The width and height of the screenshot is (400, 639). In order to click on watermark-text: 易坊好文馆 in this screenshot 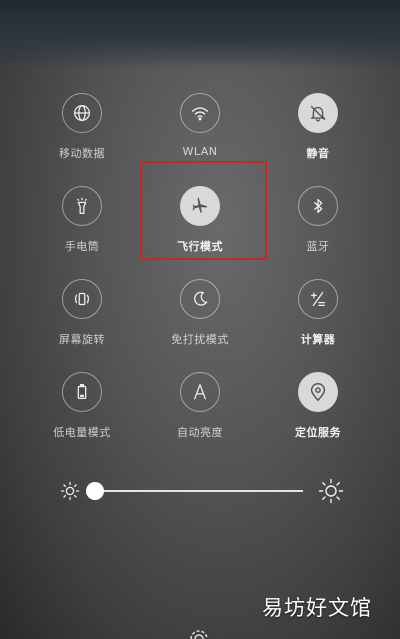, I will do `click(317, 608)`.